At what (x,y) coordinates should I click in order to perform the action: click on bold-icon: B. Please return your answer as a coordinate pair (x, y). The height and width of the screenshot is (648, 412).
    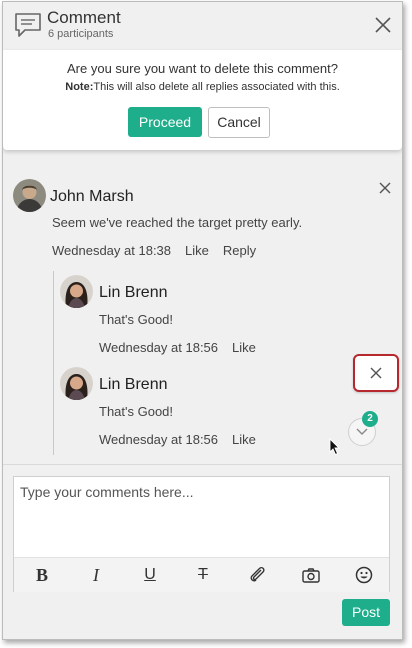
    Looking at the image, I should click on (42, 575).